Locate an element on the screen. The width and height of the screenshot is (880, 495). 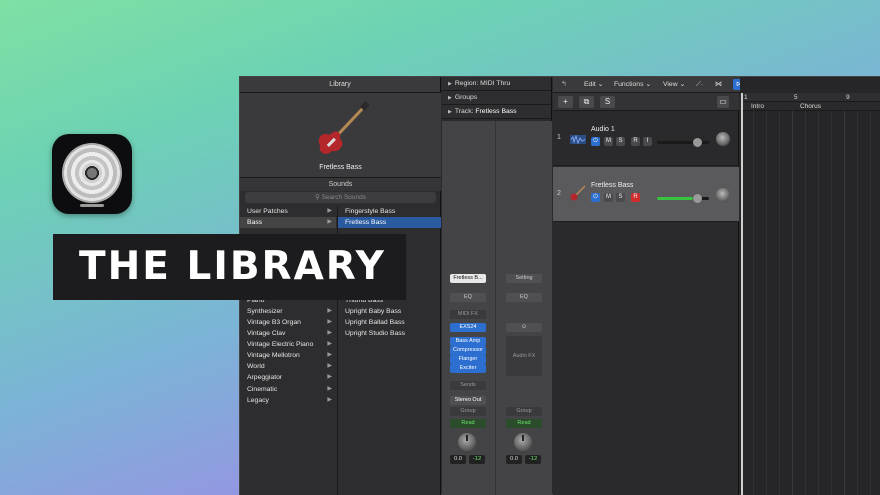
peak-value: -12 is located at coordinates (533, 459).